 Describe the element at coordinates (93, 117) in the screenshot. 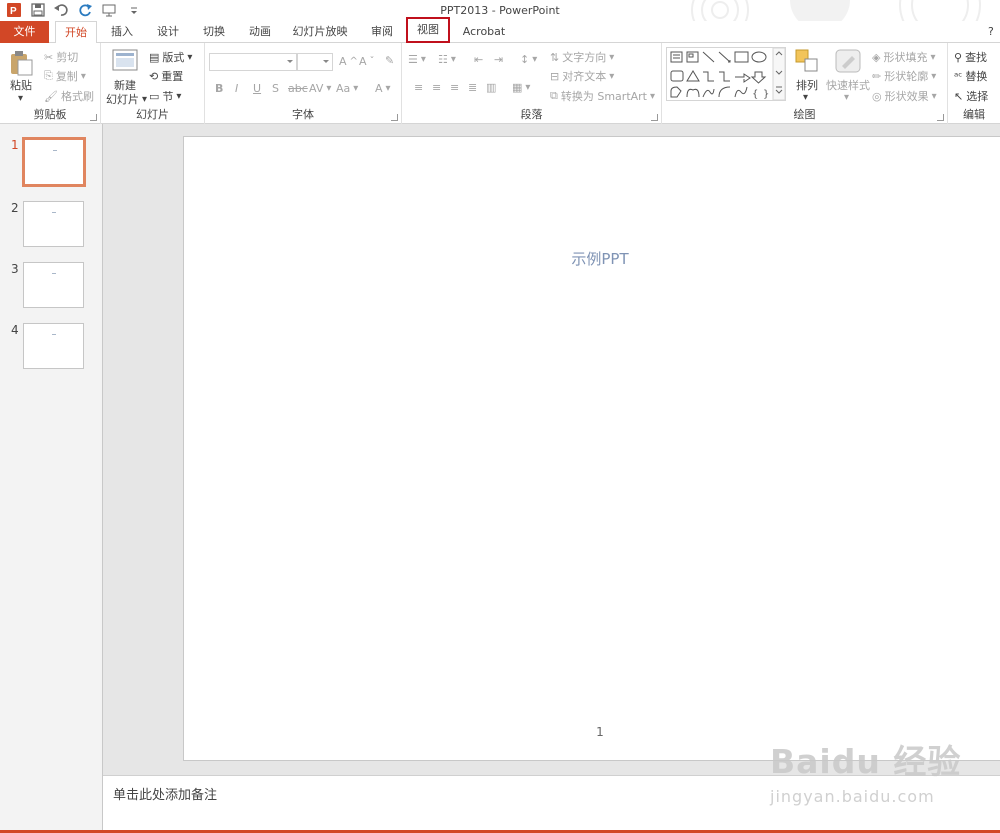

I see `clipboard-launcher-icon` at that location.